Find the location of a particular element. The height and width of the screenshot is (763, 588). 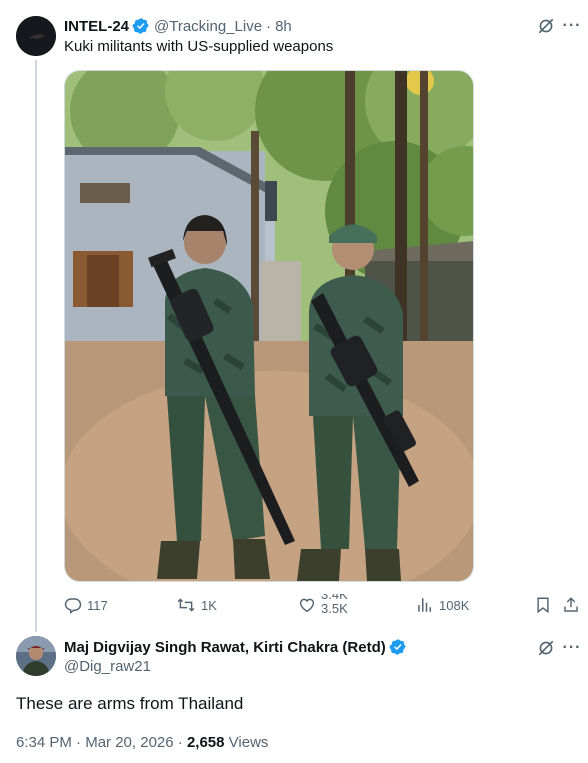

tweet-text: Kuki militants with US-supplied weapons is located at coordinates (199, 46).